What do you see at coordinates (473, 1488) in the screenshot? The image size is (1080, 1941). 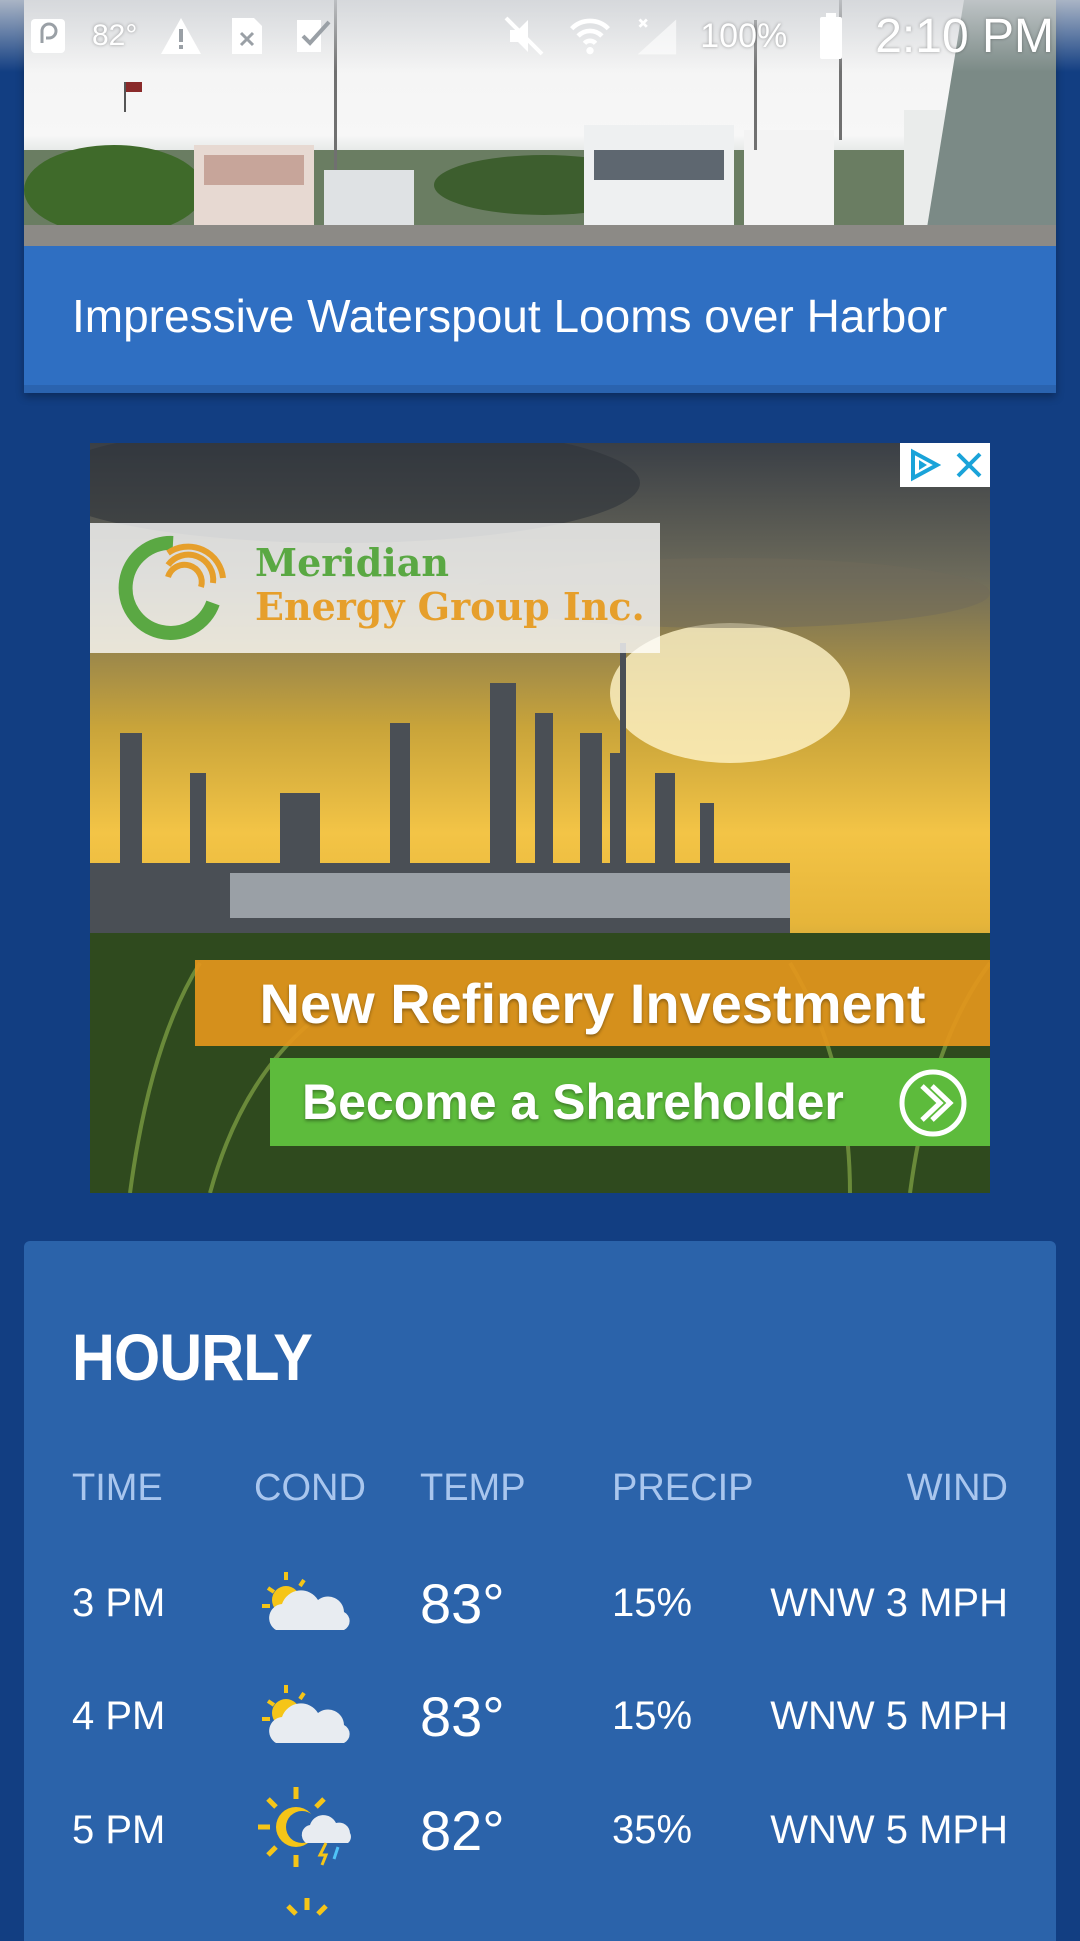 I see `header-temp: TEMP` at bounding box center [473, 1488].